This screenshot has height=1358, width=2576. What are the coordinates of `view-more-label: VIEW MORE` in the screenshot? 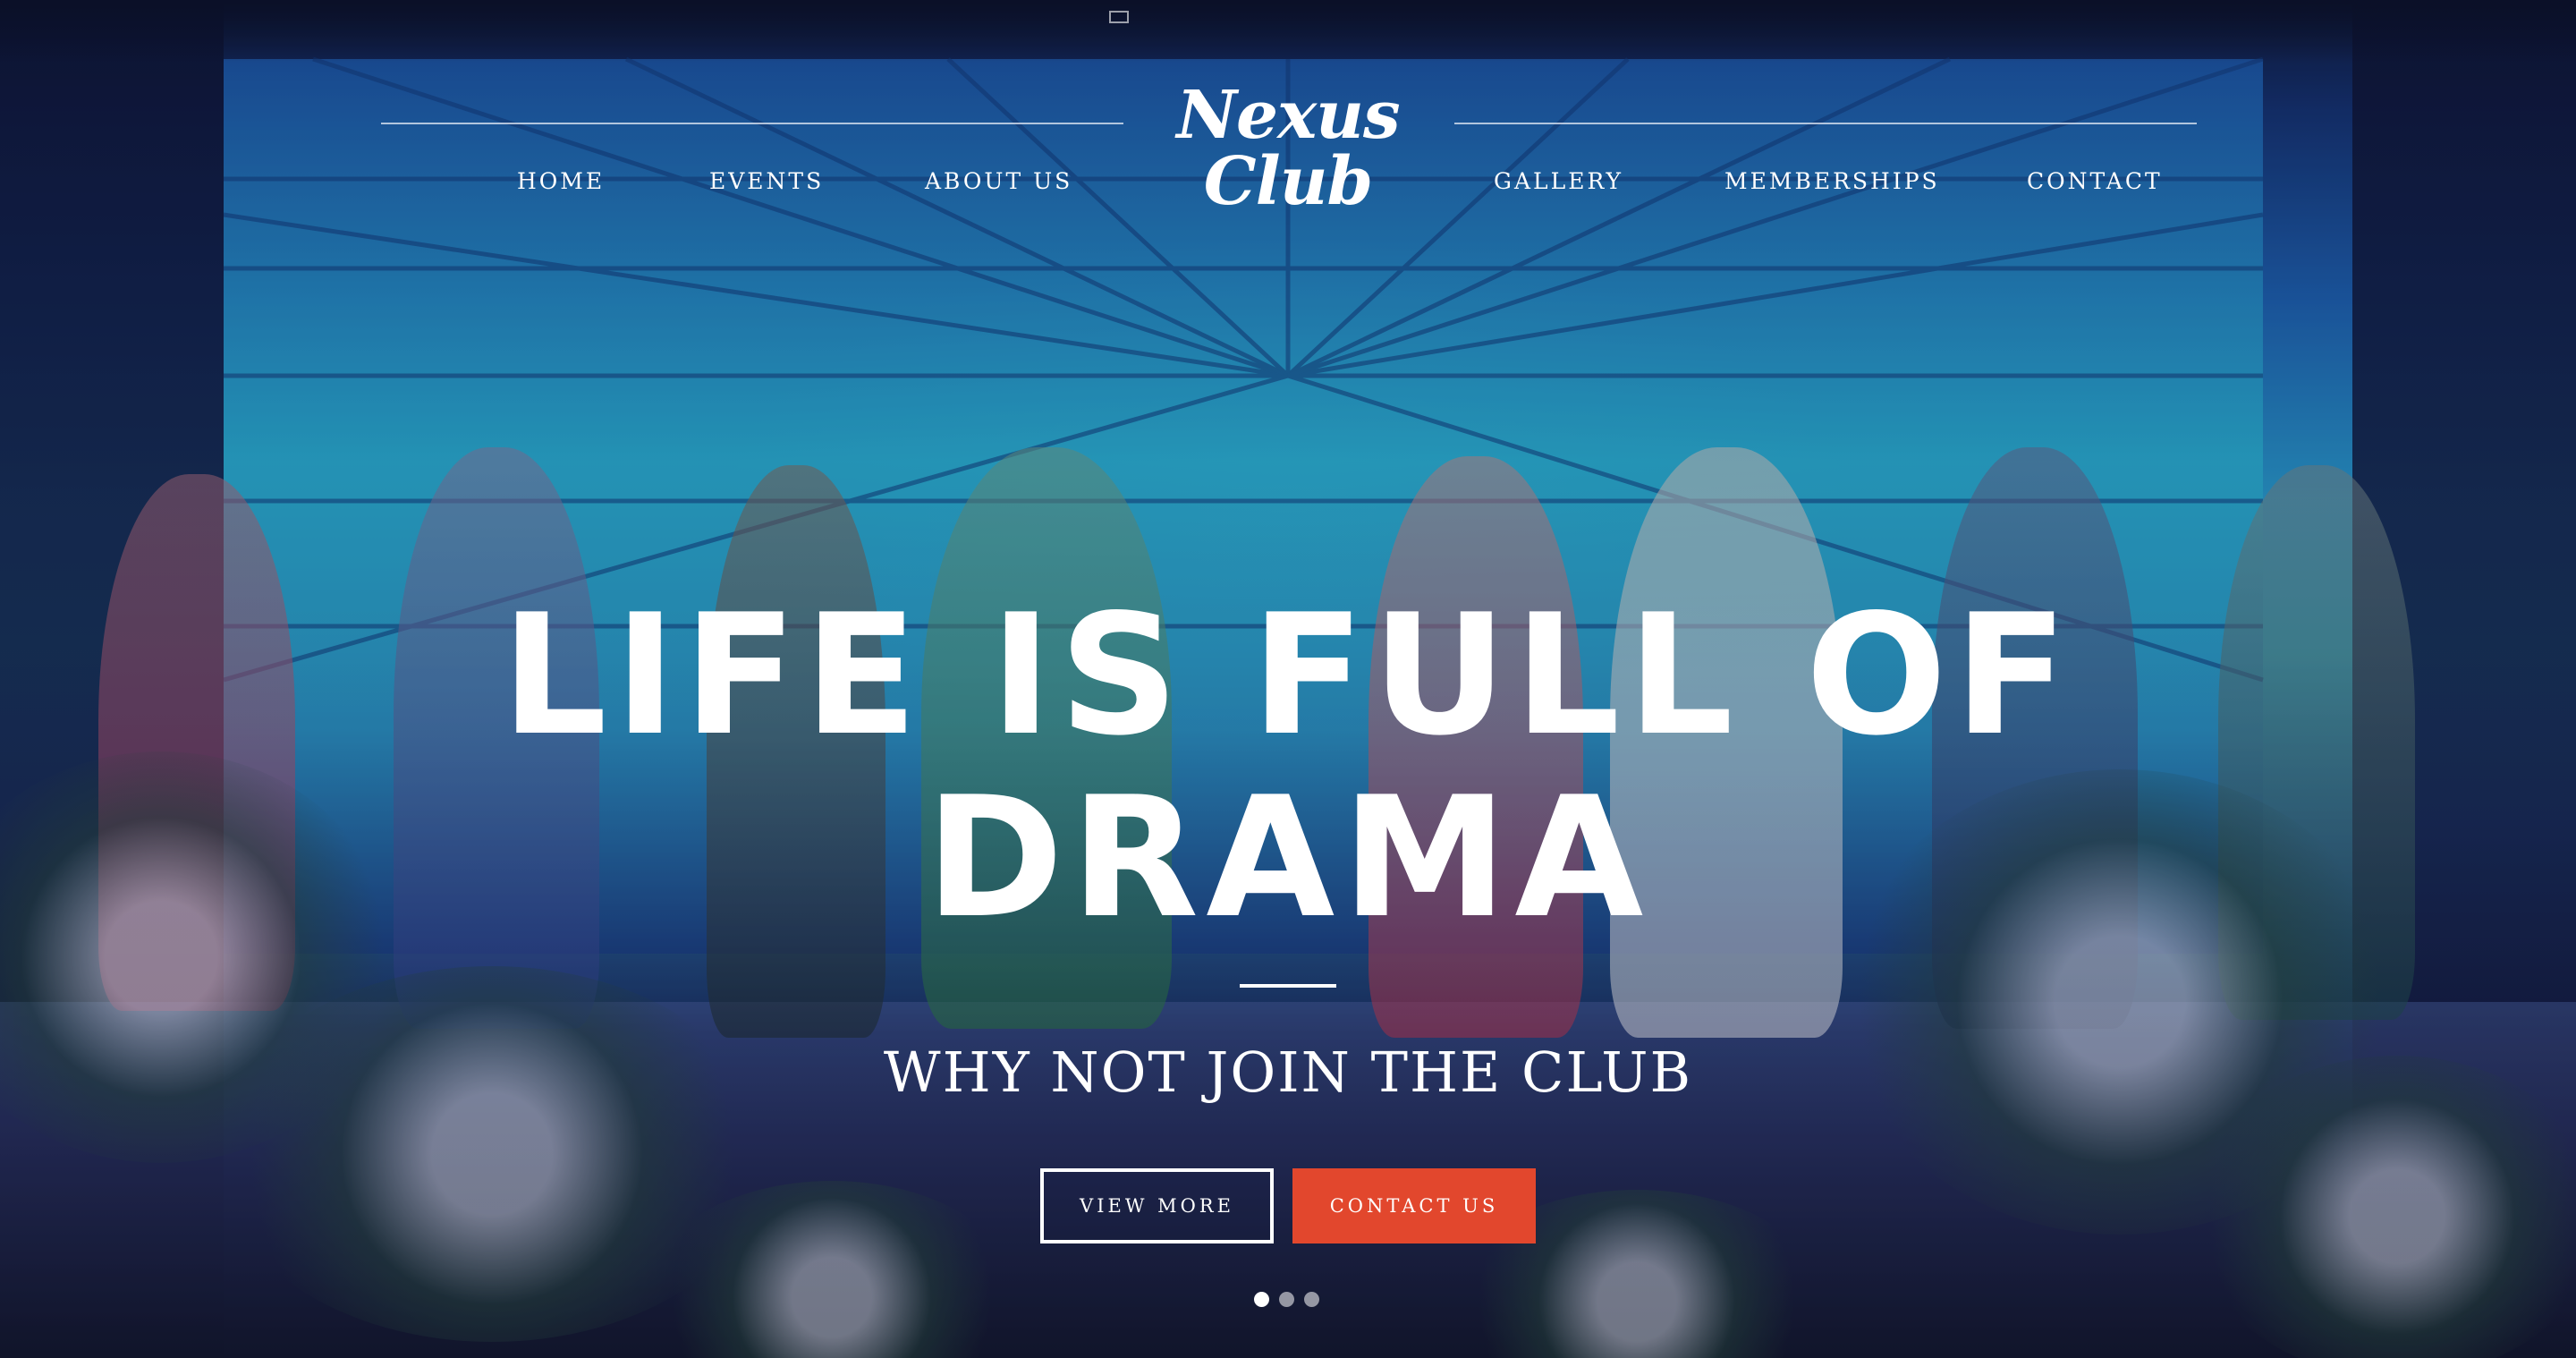 It's located at (1157, 1206).